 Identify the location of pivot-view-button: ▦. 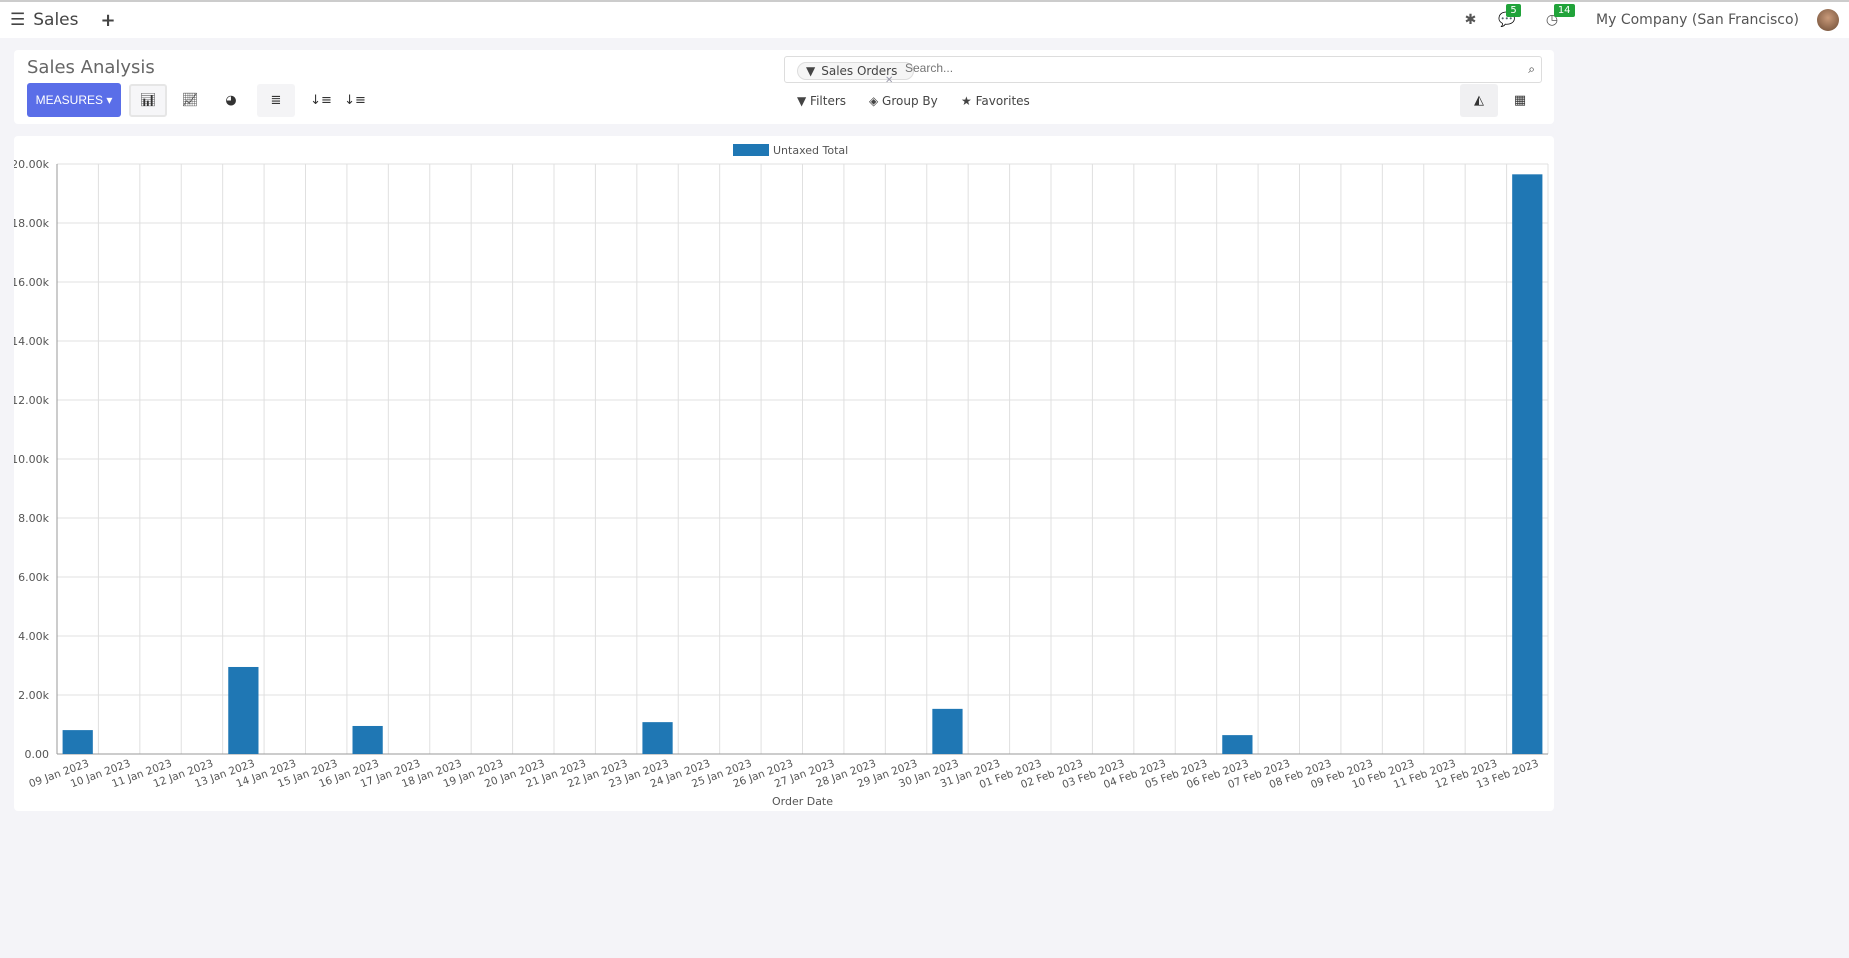
(1520, 100).